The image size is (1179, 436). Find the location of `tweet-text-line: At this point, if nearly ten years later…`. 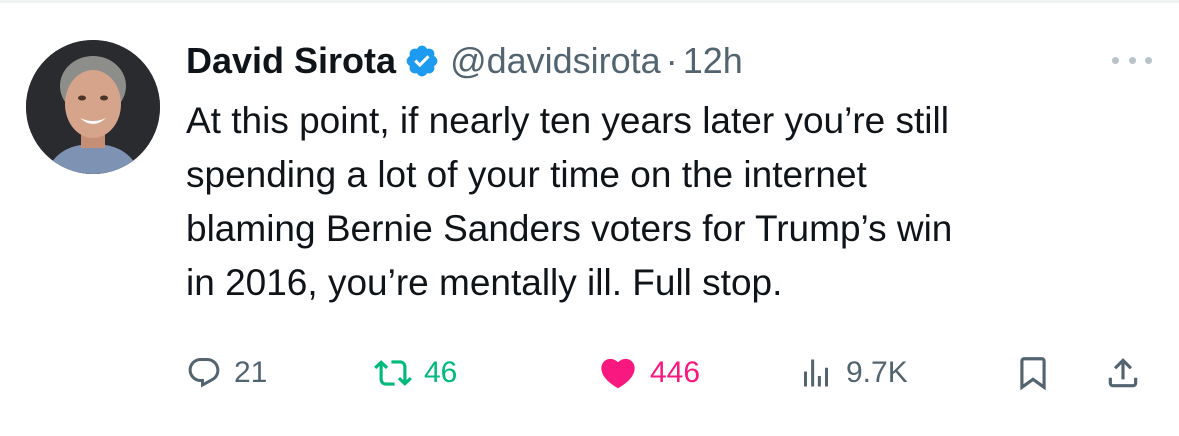

tweet-text-line: At this point, if nearly ten years later… is located at coordinates (567, 120).